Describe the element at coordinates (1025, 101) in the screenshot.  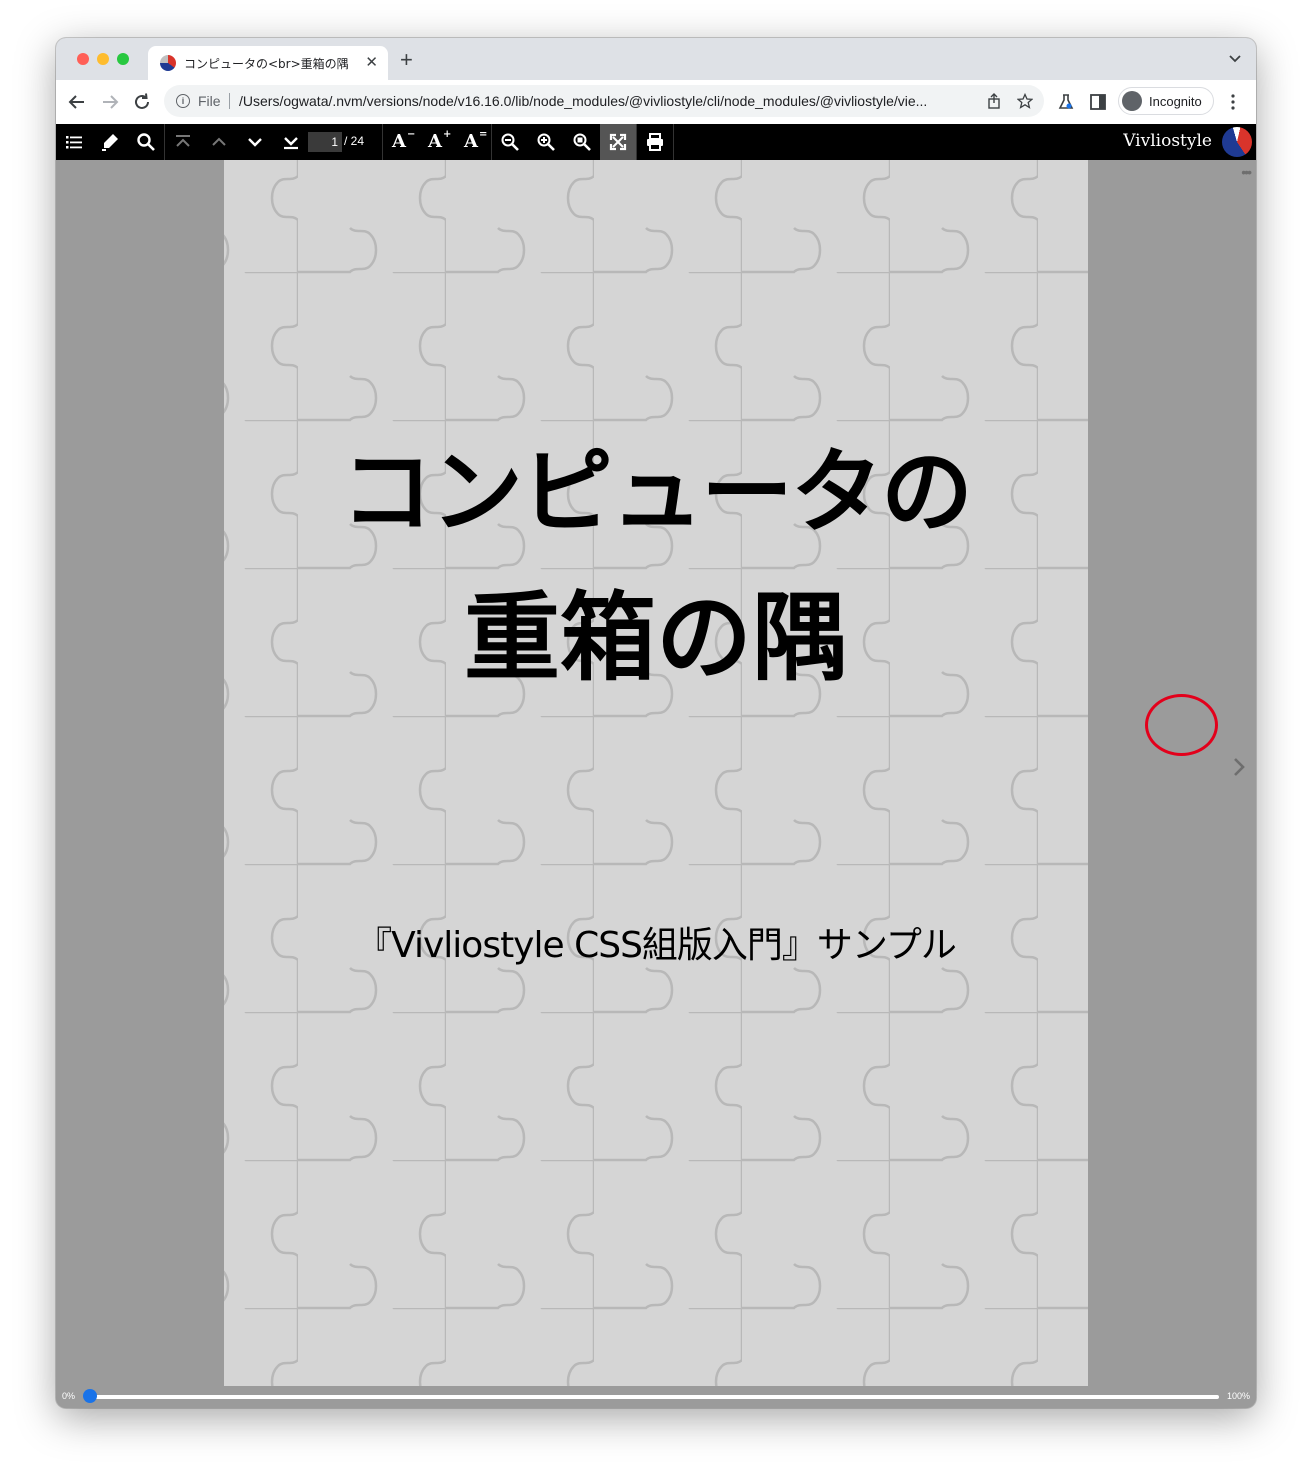
I see `bookmark-star-icon` at that location.